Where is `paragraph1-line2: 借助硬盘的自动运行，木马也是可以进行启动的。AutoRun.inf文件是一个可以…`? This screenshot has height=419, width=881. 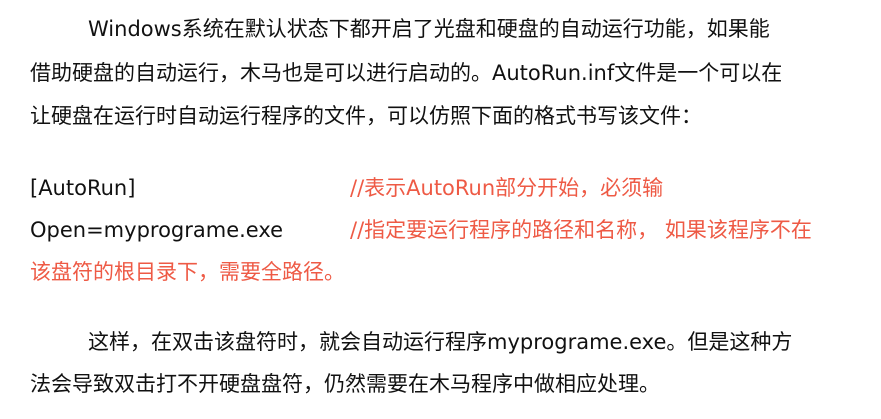
paragraph1-line2: 借助硬盘的自动运行，木马也是可以进行启动的。AutoRun.inf文件是一个可以… is located at coordinates (406, 73).